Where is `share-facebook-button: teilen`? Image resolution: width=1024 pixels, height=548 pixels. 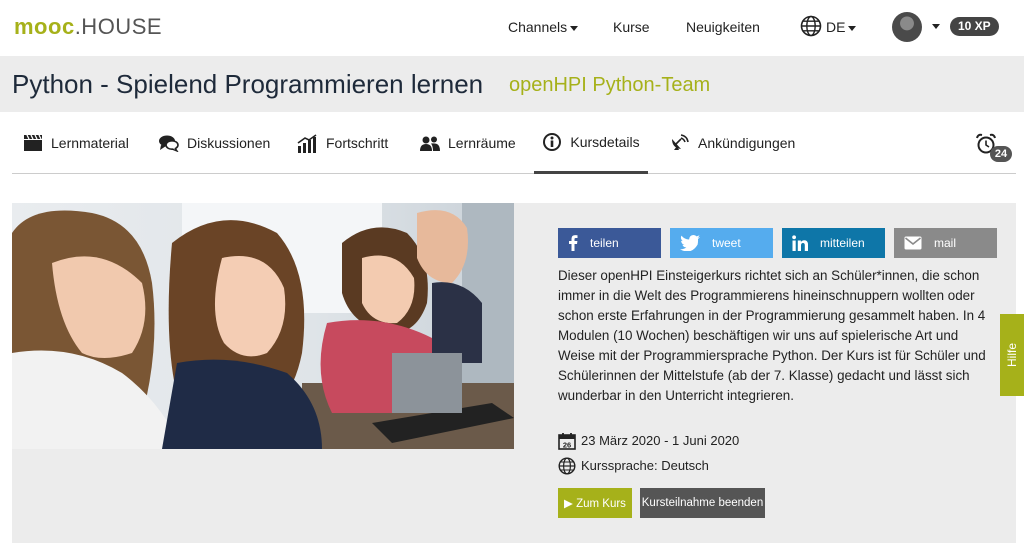
share-facebook-button: teilen is located at coordinates (609, 243).